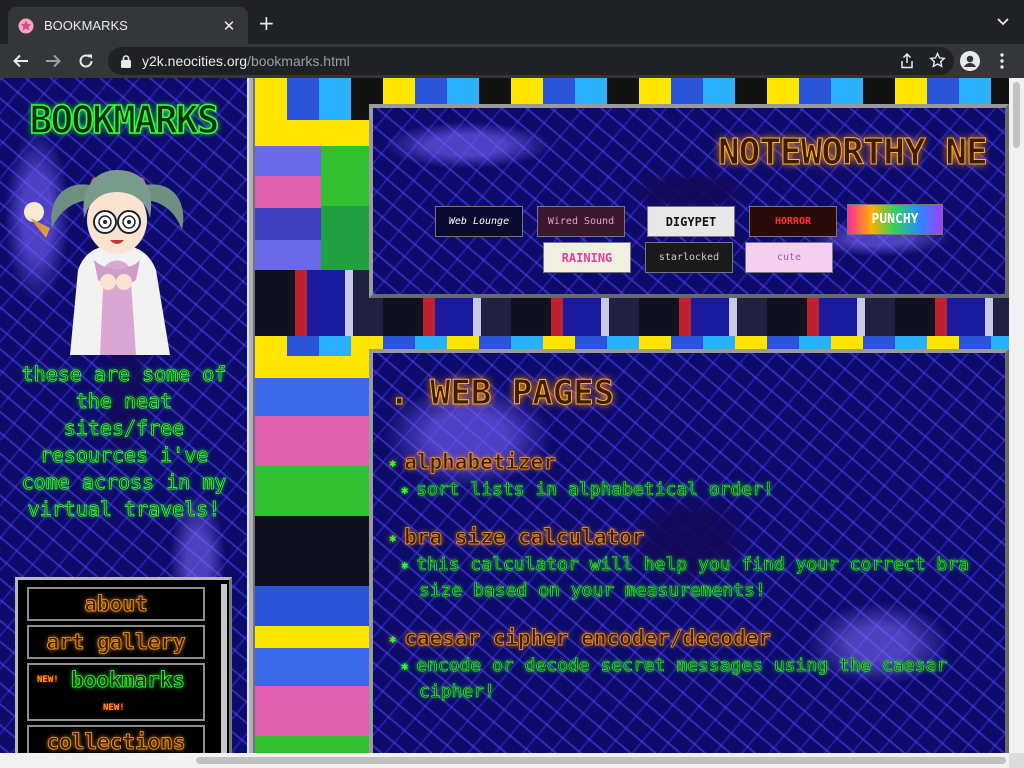 Image resolution: width=1024 pixels, height=768 pixels. Describe the element at coordinates (689, 462) in the screenshot. I see `link-alphabetizer: ✱ alphabetizer` at that location.